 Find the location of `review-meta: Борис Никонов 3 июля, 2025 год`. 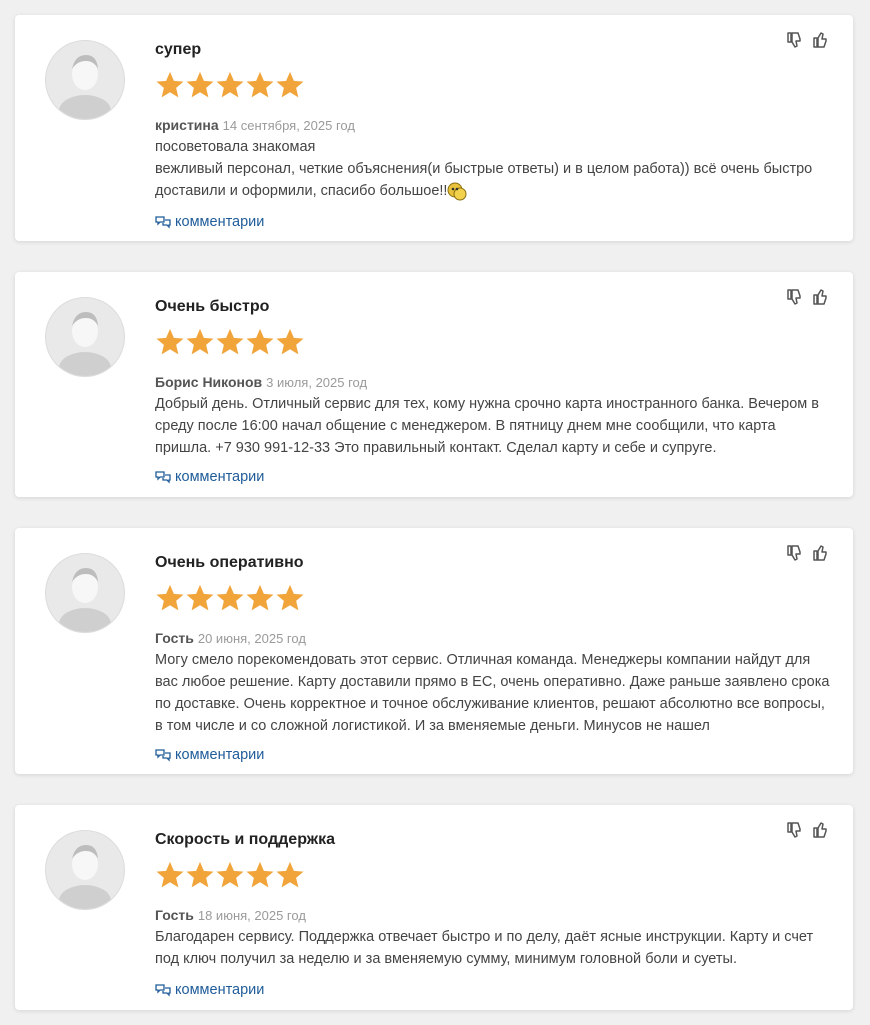

review-meta: Борис Никонов 3 июля, 2025 год is located at coordinates (261, 382).